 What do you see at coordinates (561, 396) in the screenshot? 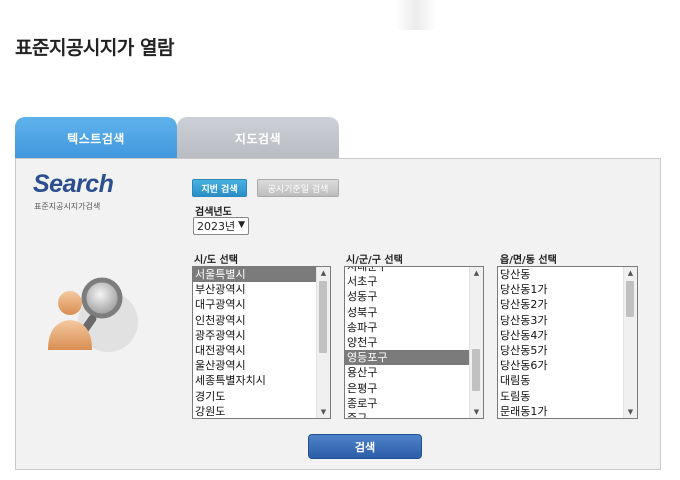
I see `eupmyeondong-option: 도림동` at bounding box center [561, 396].